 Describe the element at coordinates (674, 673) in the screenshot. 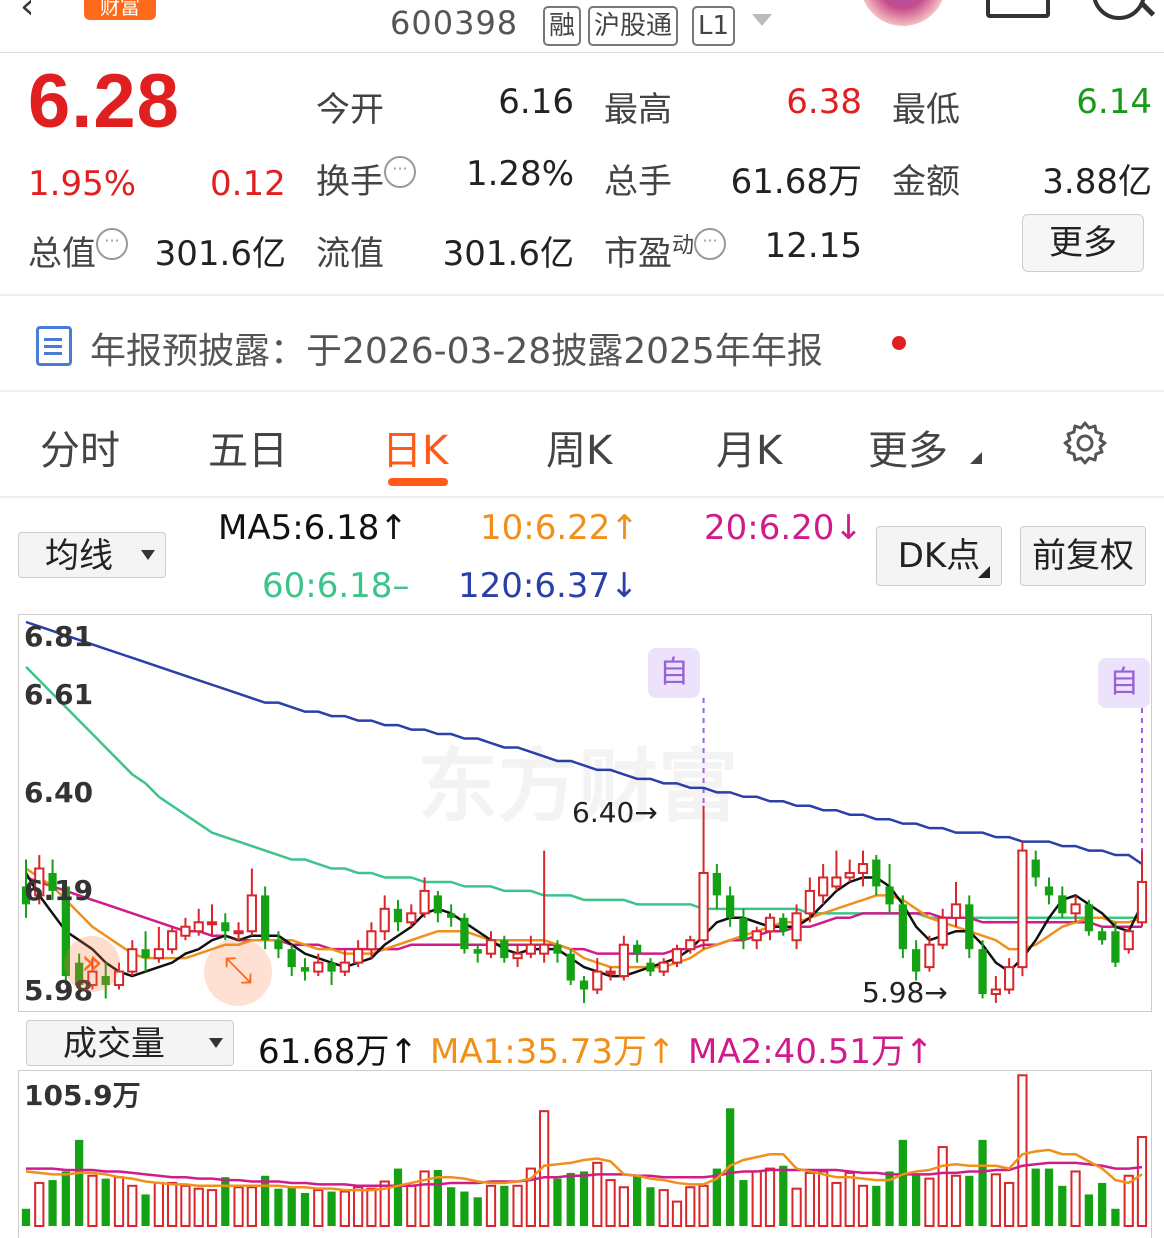

I see `self-mark-1: 自` at that location.